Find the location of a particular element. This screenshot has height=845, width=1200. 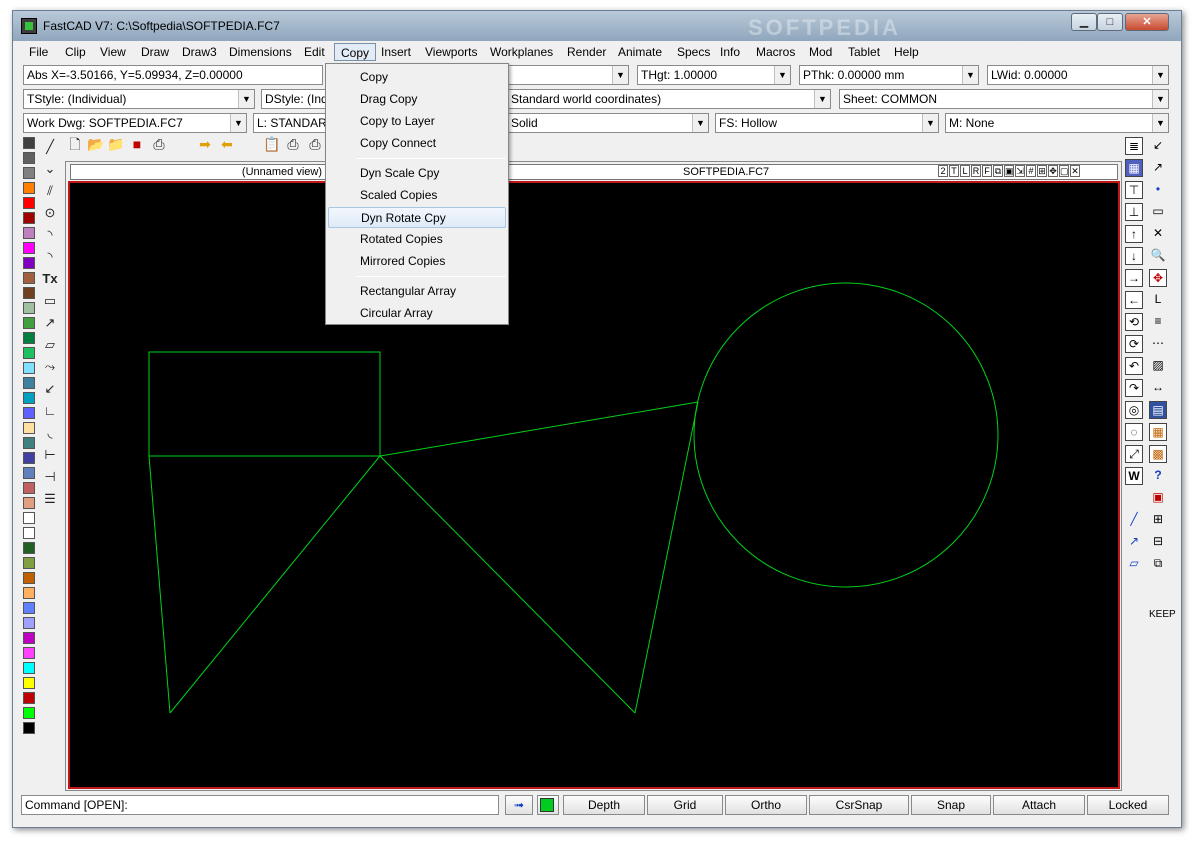

text-style-combo: TStyle: (Individual) ▼ is located at coordinates (139, 99).